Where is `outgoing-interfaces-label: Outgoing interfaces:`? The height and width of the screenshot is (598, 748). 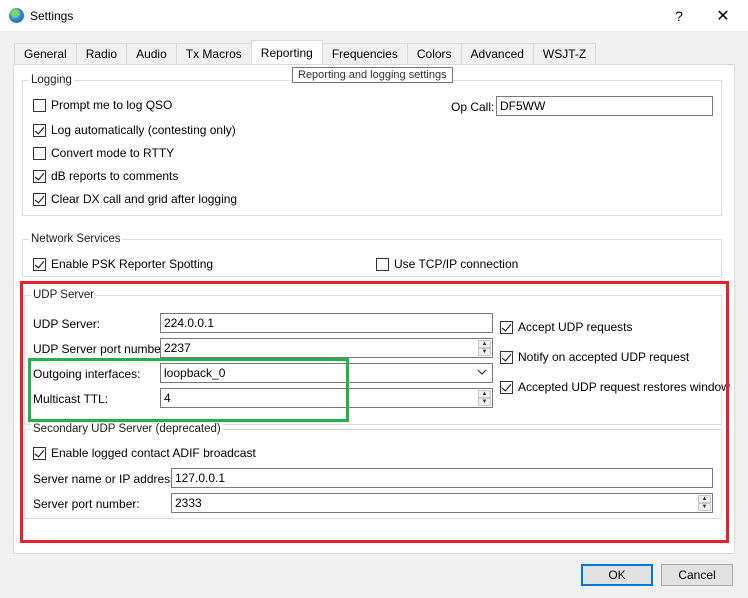 outgoing-interfaces-label: Outgoing interfaces: is located at coordinates (87, 374).